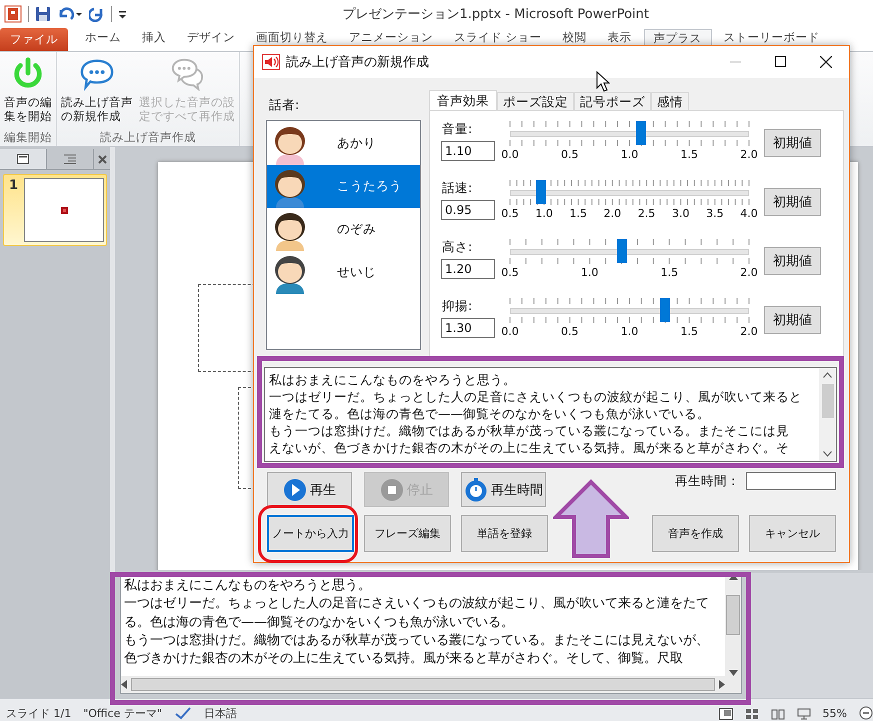 The image size is (873, 721). Describe the element at coordinates (343, 143) in the screenshot. I see `speaker-item: あかり` at that location.